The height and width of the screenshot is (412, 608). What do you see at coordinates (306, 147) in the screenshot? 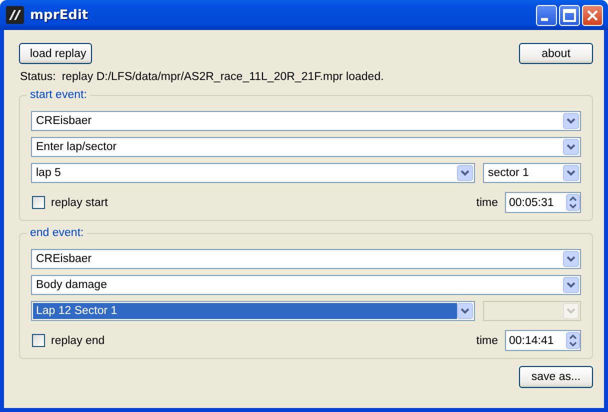
I see `dropdown-field: Enter lap/sector` at bounding box center [306, 147].